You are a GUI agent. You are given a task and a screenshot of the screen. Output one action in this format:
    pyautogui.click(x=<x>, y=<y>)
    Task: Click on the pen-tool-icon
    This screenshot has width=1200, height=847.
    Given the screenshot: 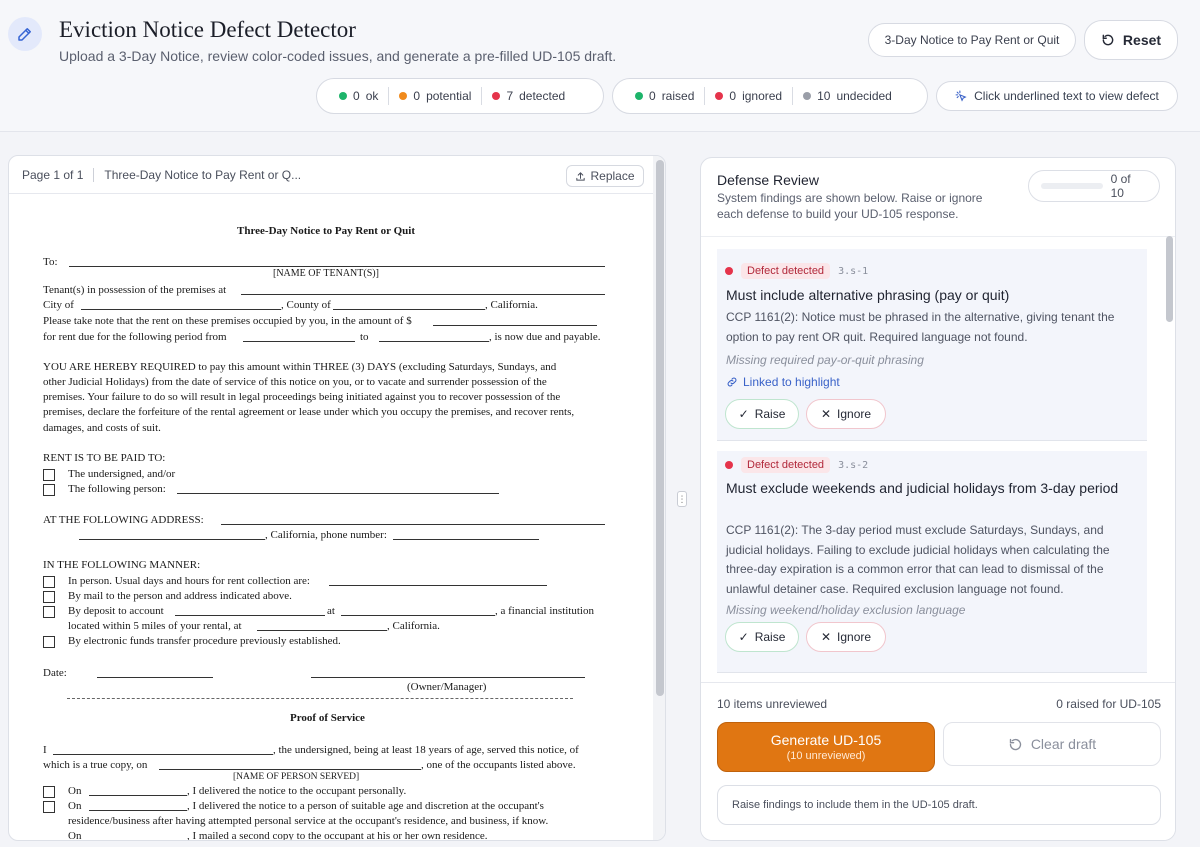 What is the action you would take?
    pyautogui.click(x=25, y=34)
    